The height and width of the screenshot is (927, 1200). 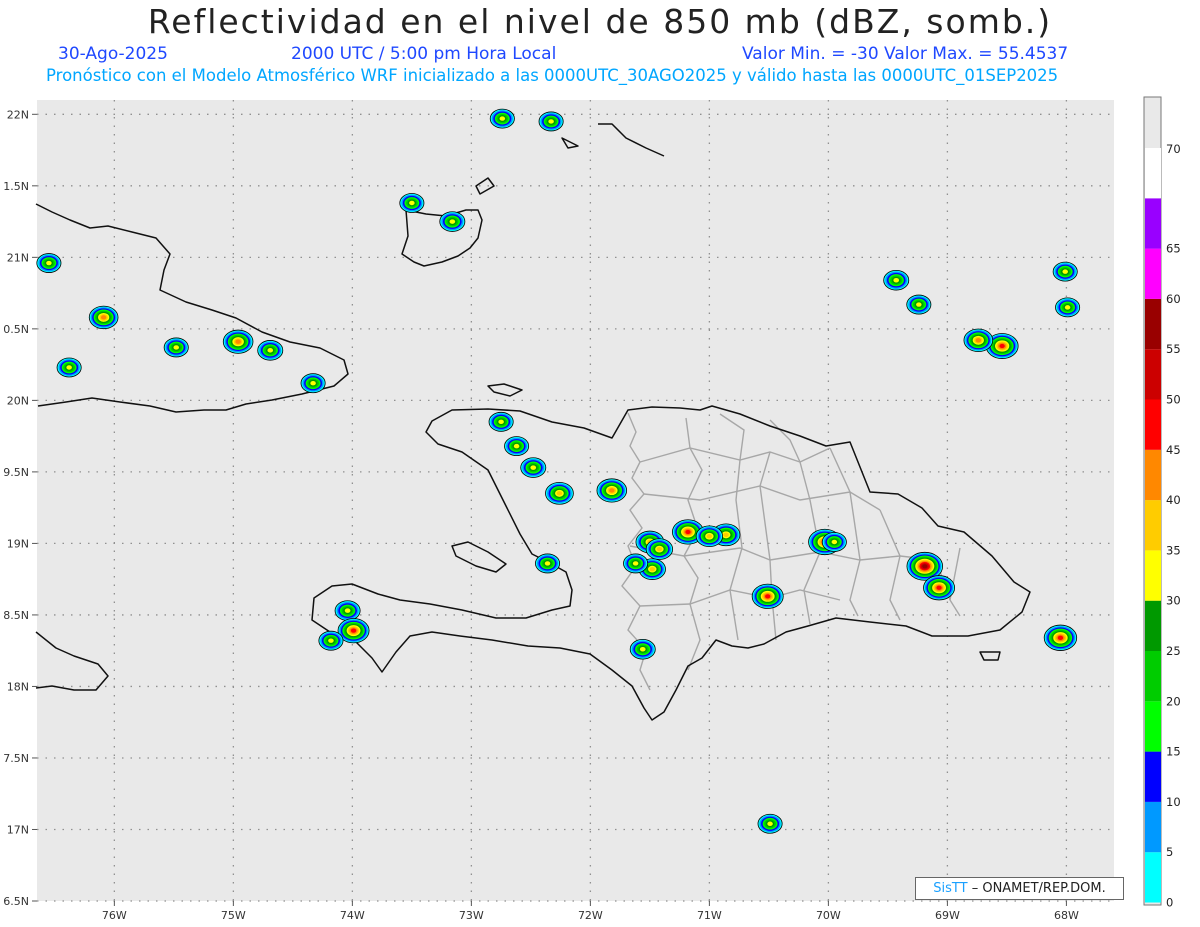 What do you see at coordinates (1173, 299) in the screenshot?
I see `colorbar-label: 60` at bounding box center [1173, 299].